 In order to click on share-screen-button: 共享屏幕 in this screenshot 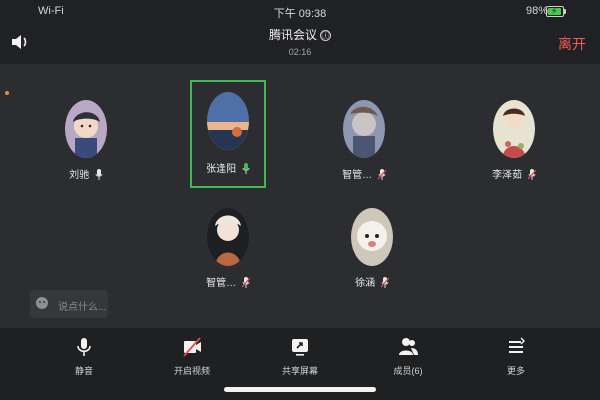, I will do `click(300, 356)`.